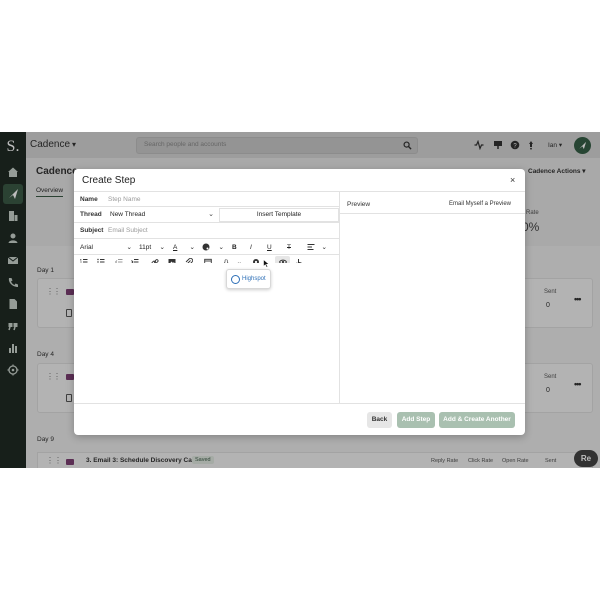 Image resolution: width=600 pixels, height=600 pixels. Describe the element at coordinates (279, 215) in the screenshot. I see `insert-template-button: Insert Template` at that location.